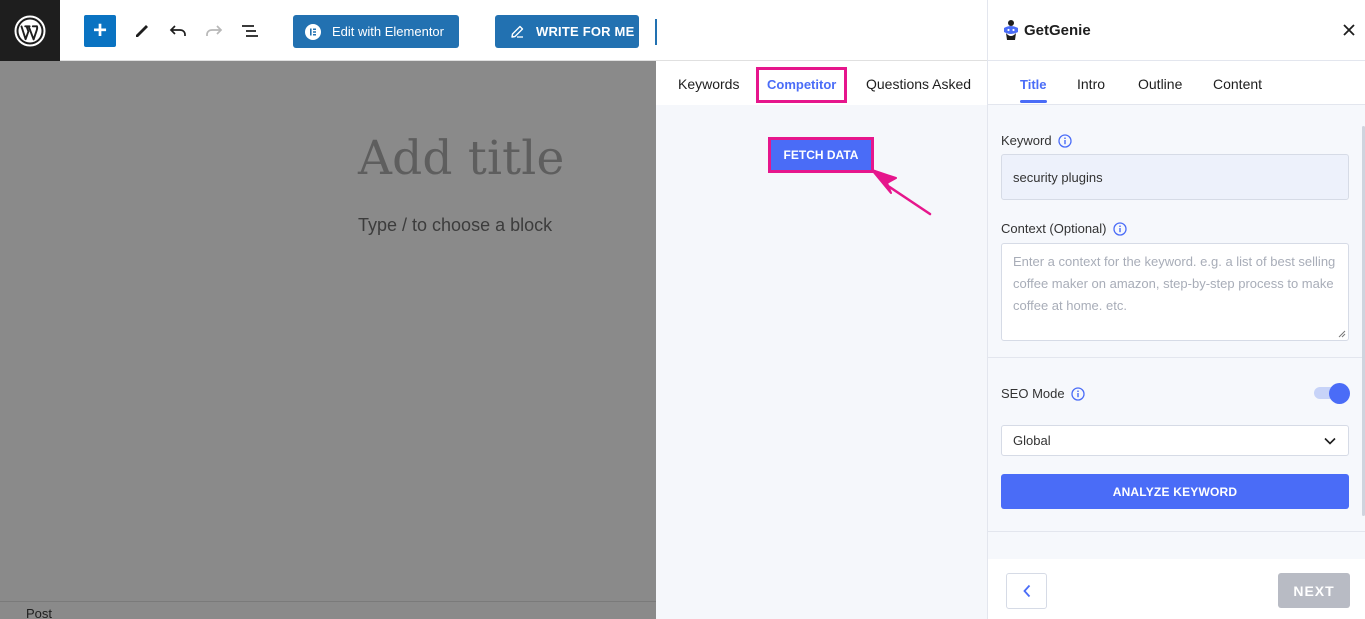 Image resolution: width=1365 pixels, height=619 pixels. I want to click on tab-outline: Outline, so click(1160, 84).